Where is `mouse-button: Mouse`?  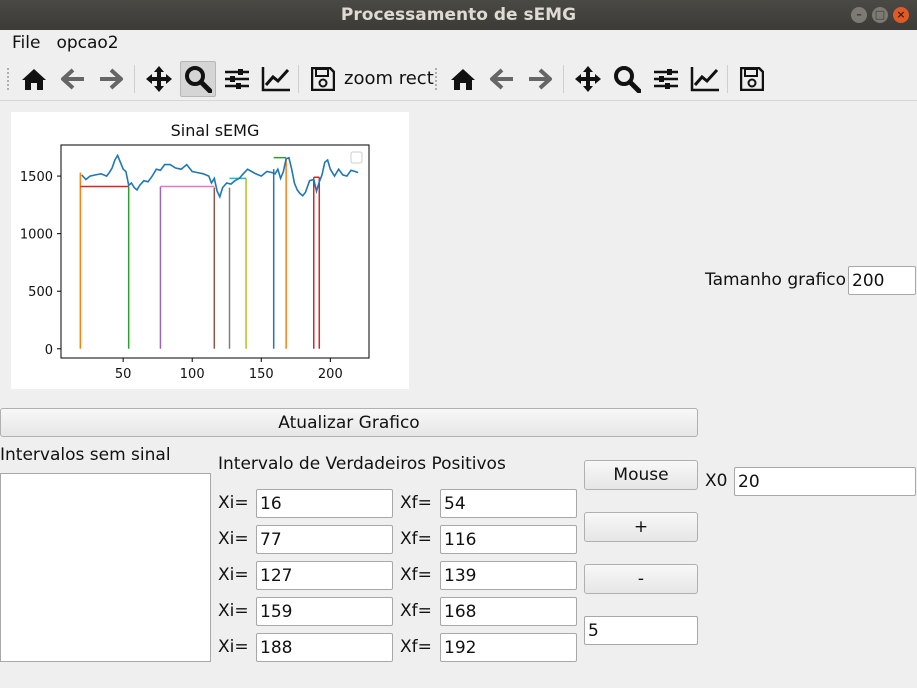 mouse-button: Mouse is located at coordinates (641, 475).